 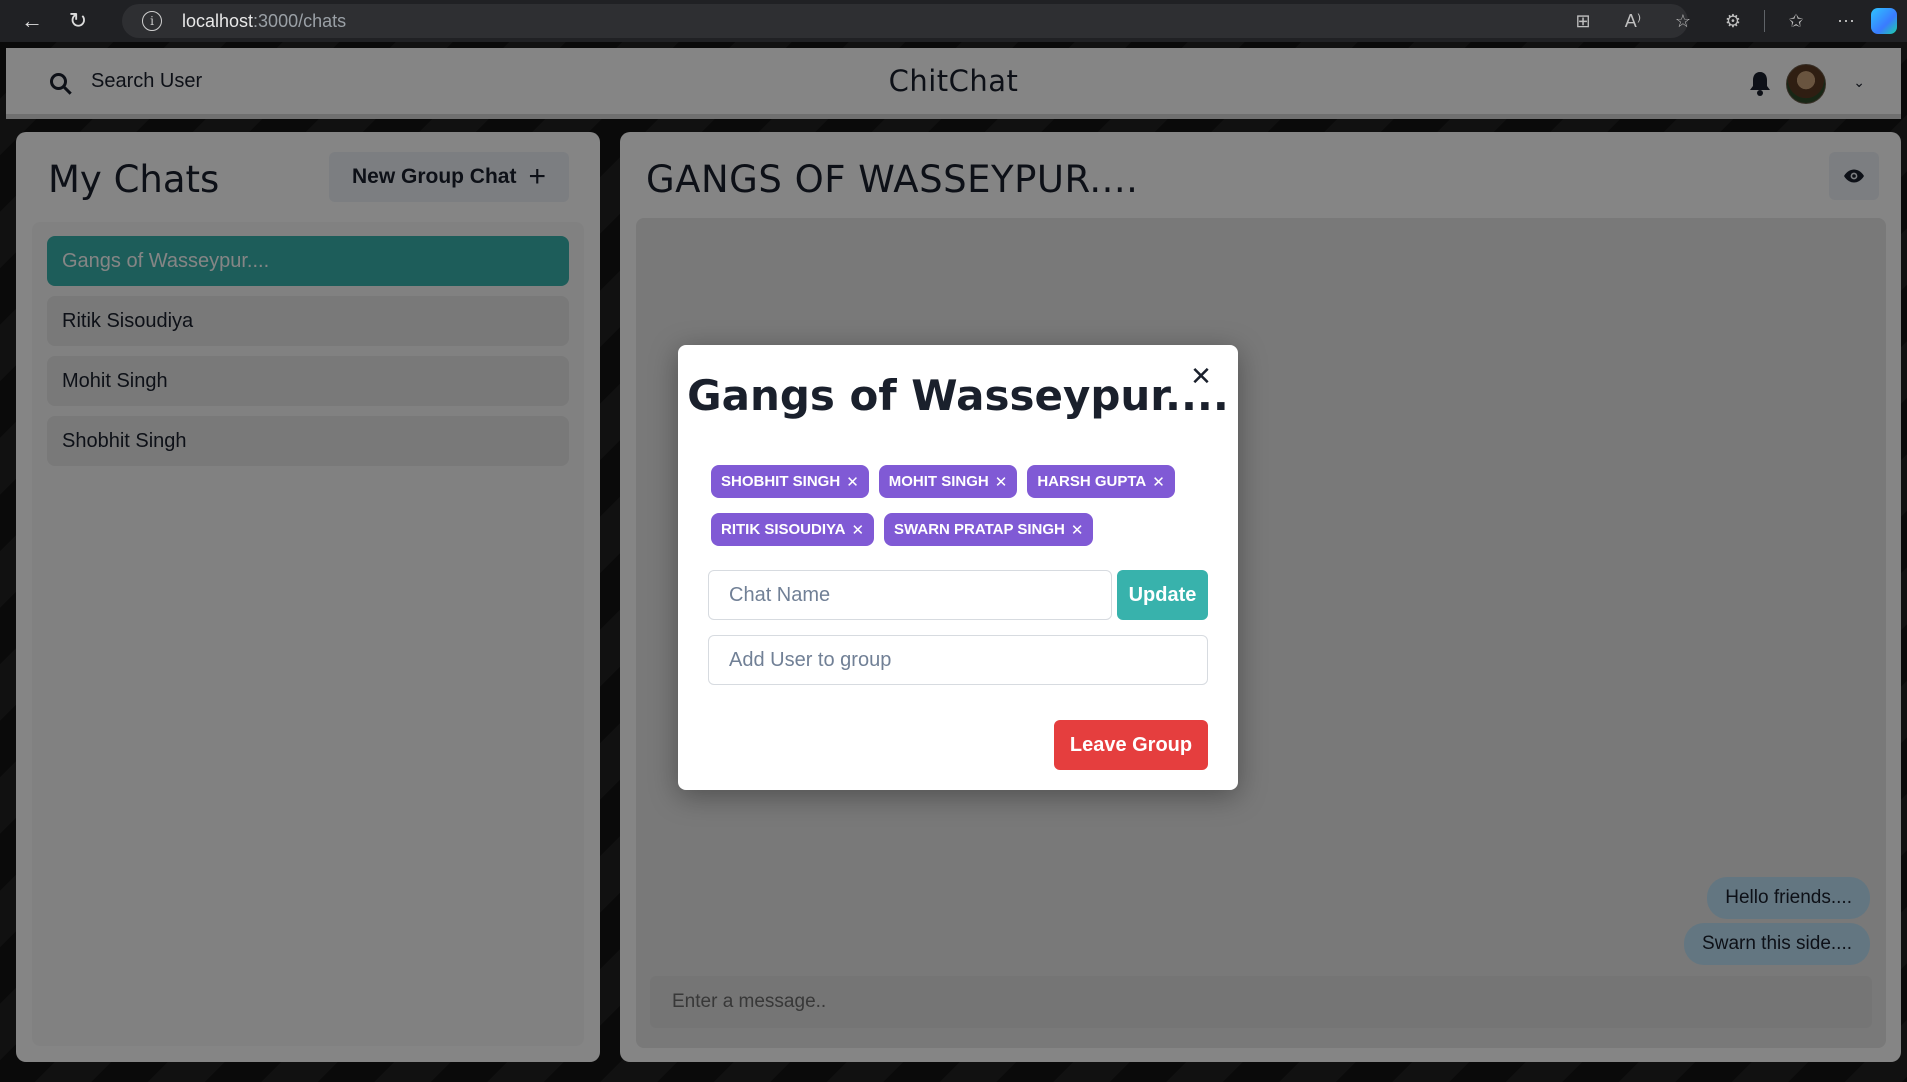 I want to click on member-name: RITIK SISOUDIYA, so click(x=783, y=529).